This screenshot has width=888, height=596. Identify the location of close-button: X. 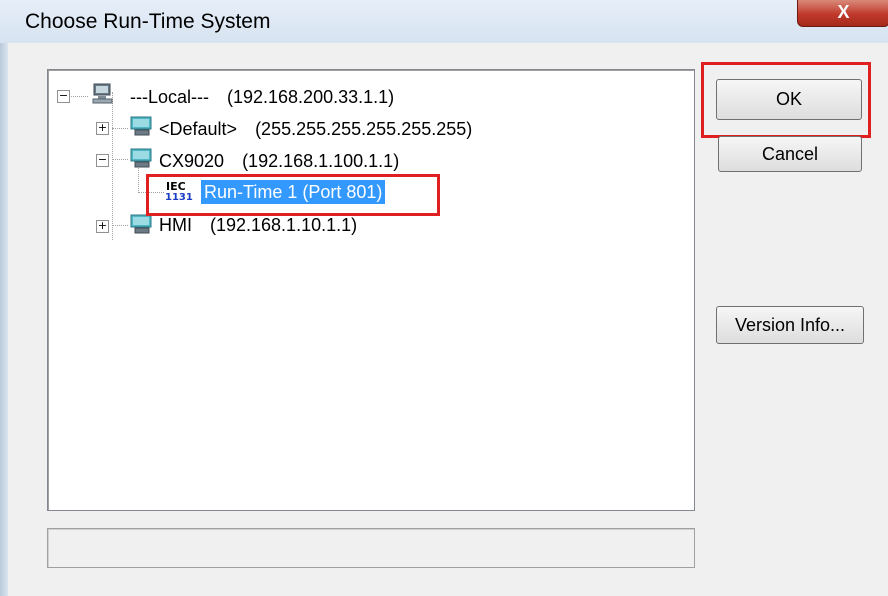
(842, 13).